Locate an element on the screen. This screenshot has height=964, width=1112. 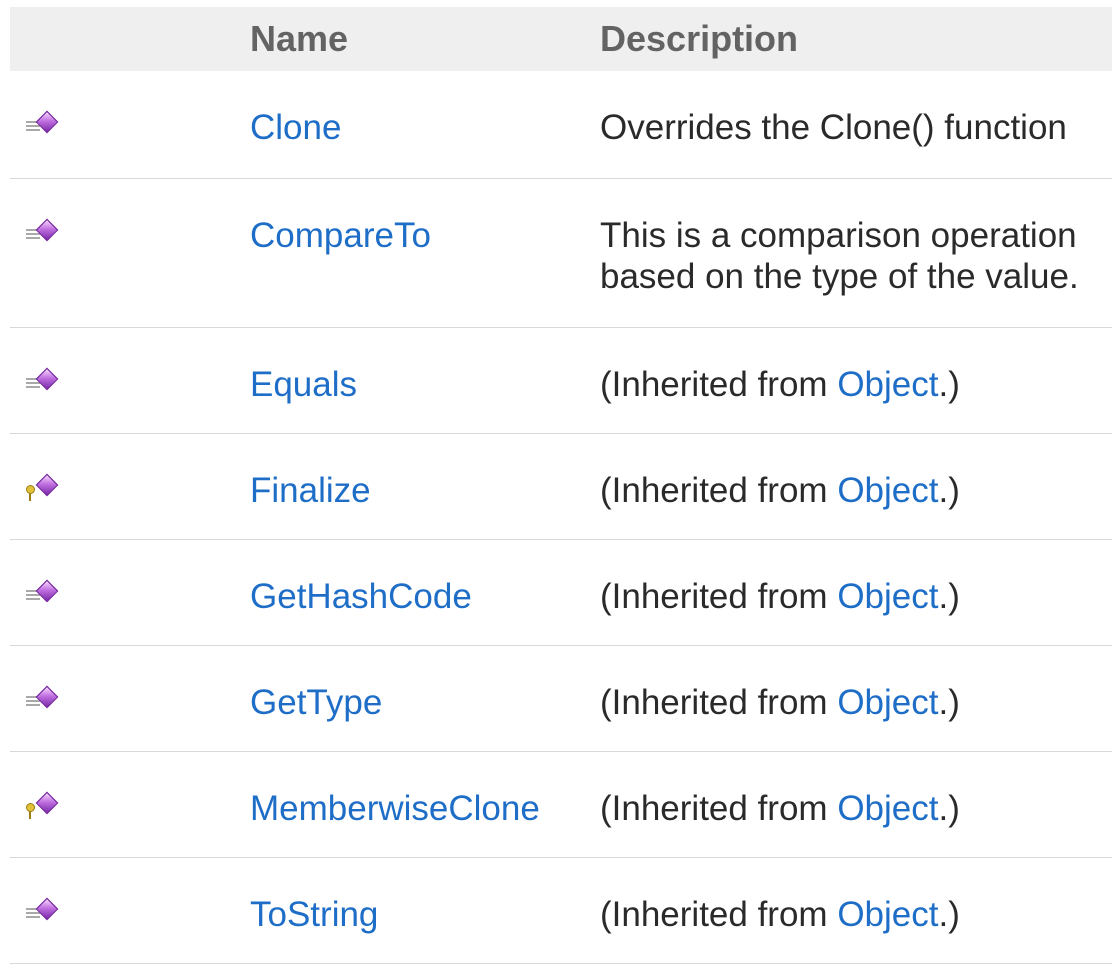
table-row-clone: Clone Overrides the Clone() function is located at coordinates (561, 125).